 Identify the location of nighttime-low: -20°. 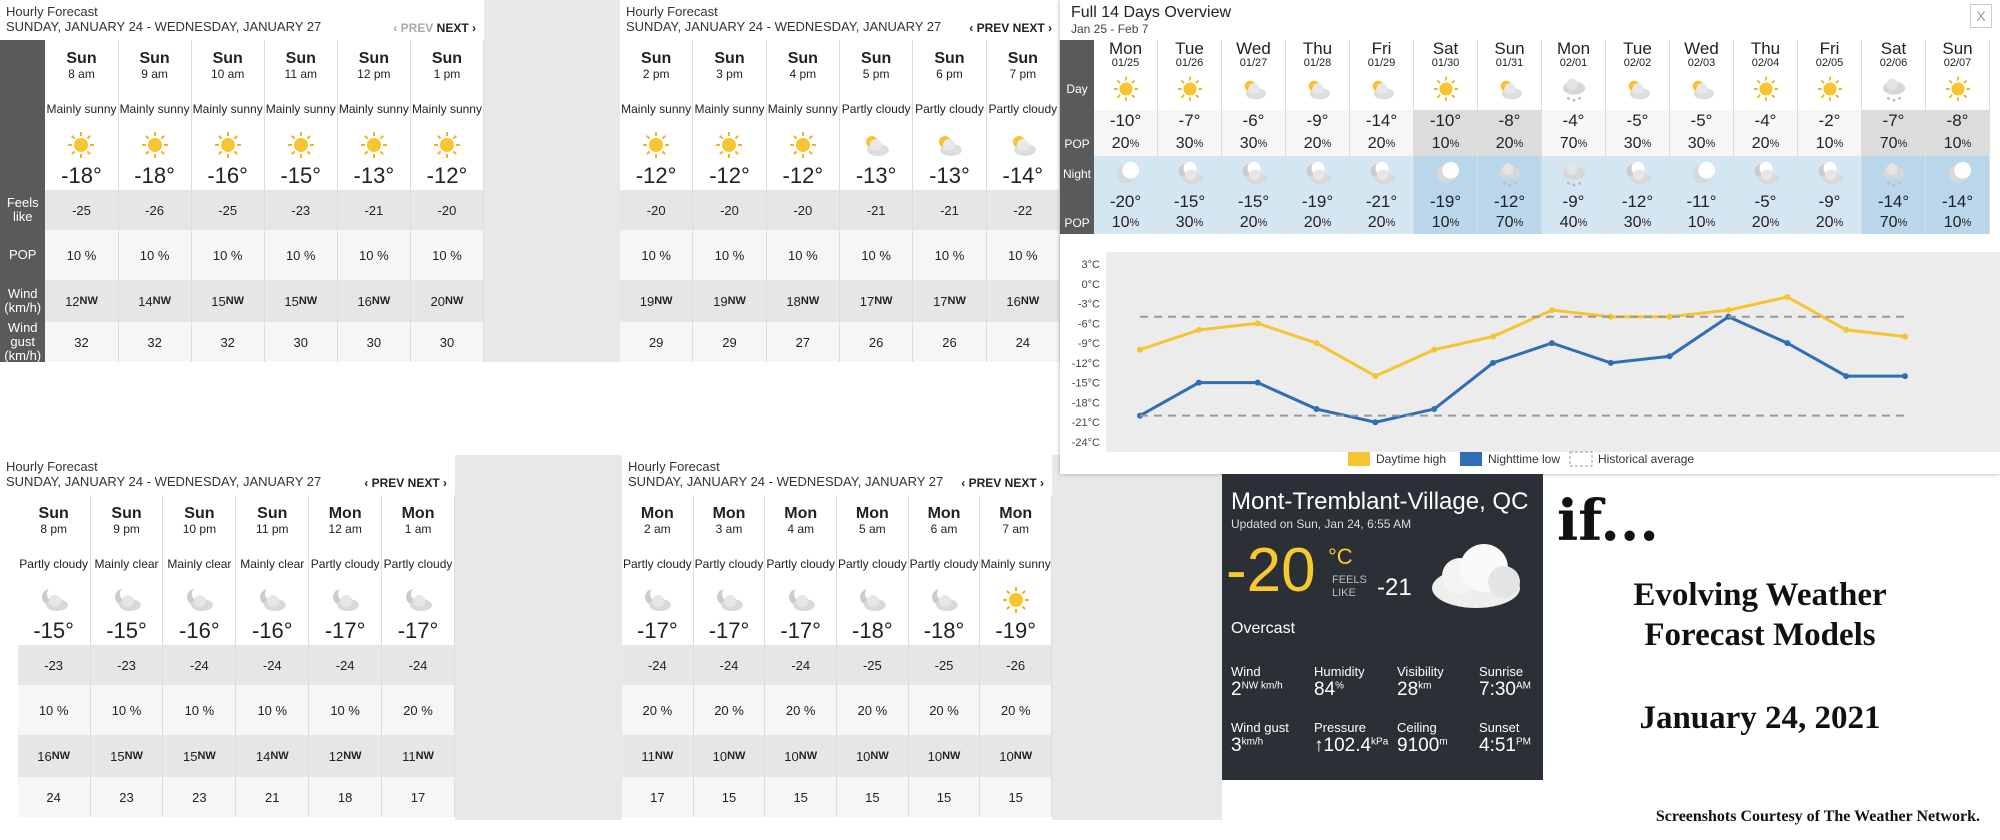
(1126, 202).